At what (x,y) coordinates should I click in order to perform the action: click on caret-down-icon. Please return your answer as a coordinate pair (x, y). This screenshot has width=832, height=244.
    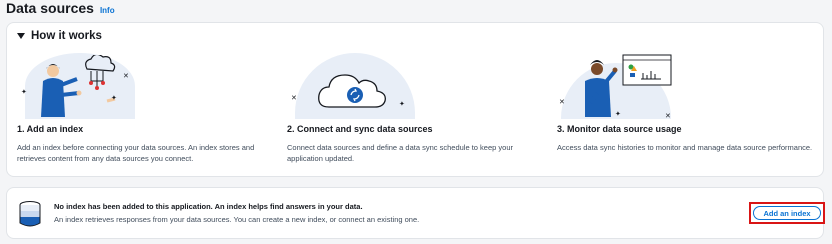
    Looking at the image, I should click on (21, 36).